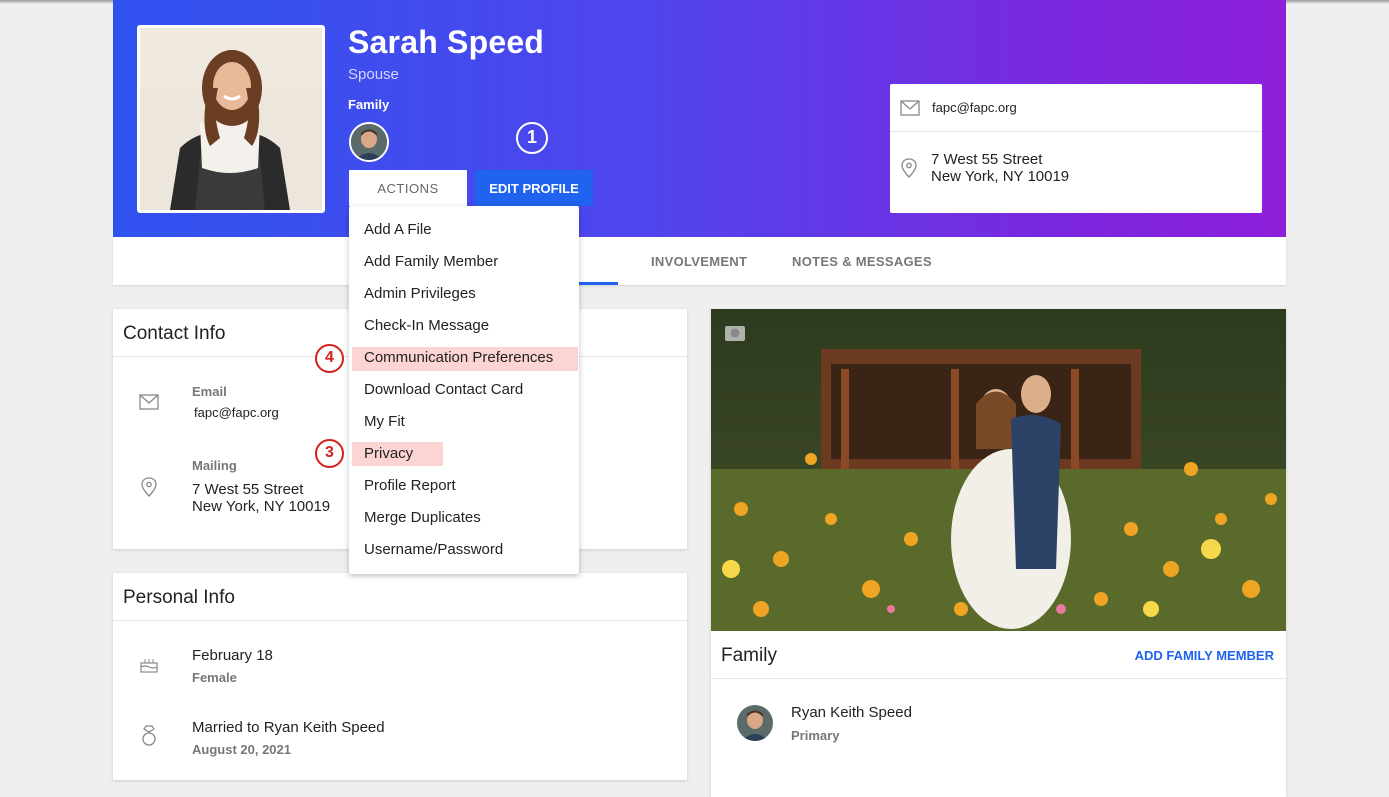 This screenshot has width=1389, height=797. I want to click on family-member-role: Primary, so click(815, 735).